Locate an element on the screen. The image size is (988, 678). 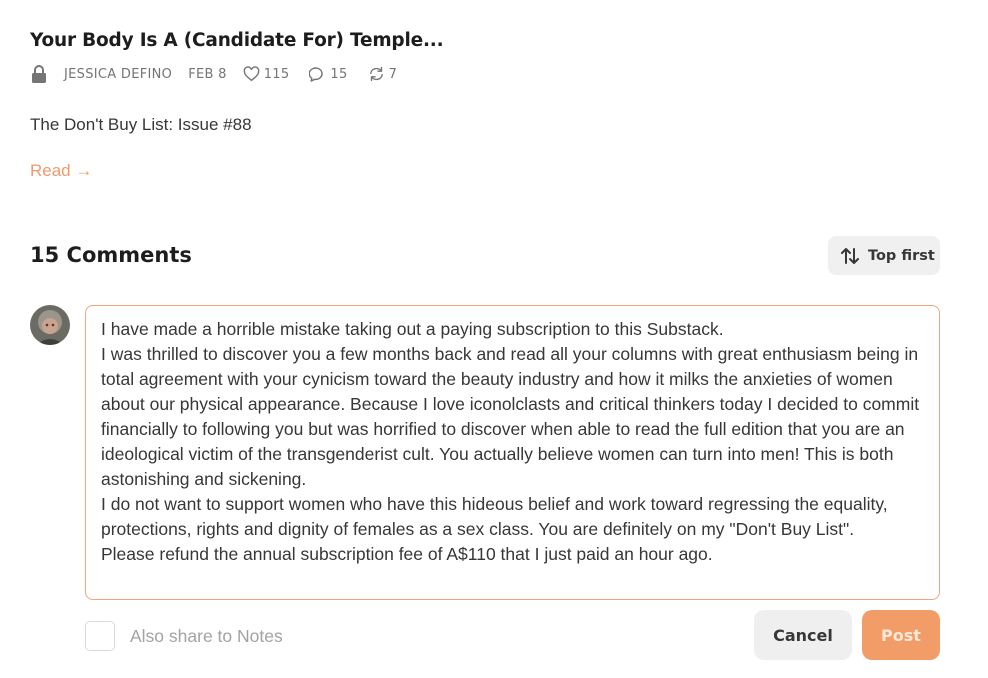
cancel-button: Cancel is located at coordinates (803, 635).